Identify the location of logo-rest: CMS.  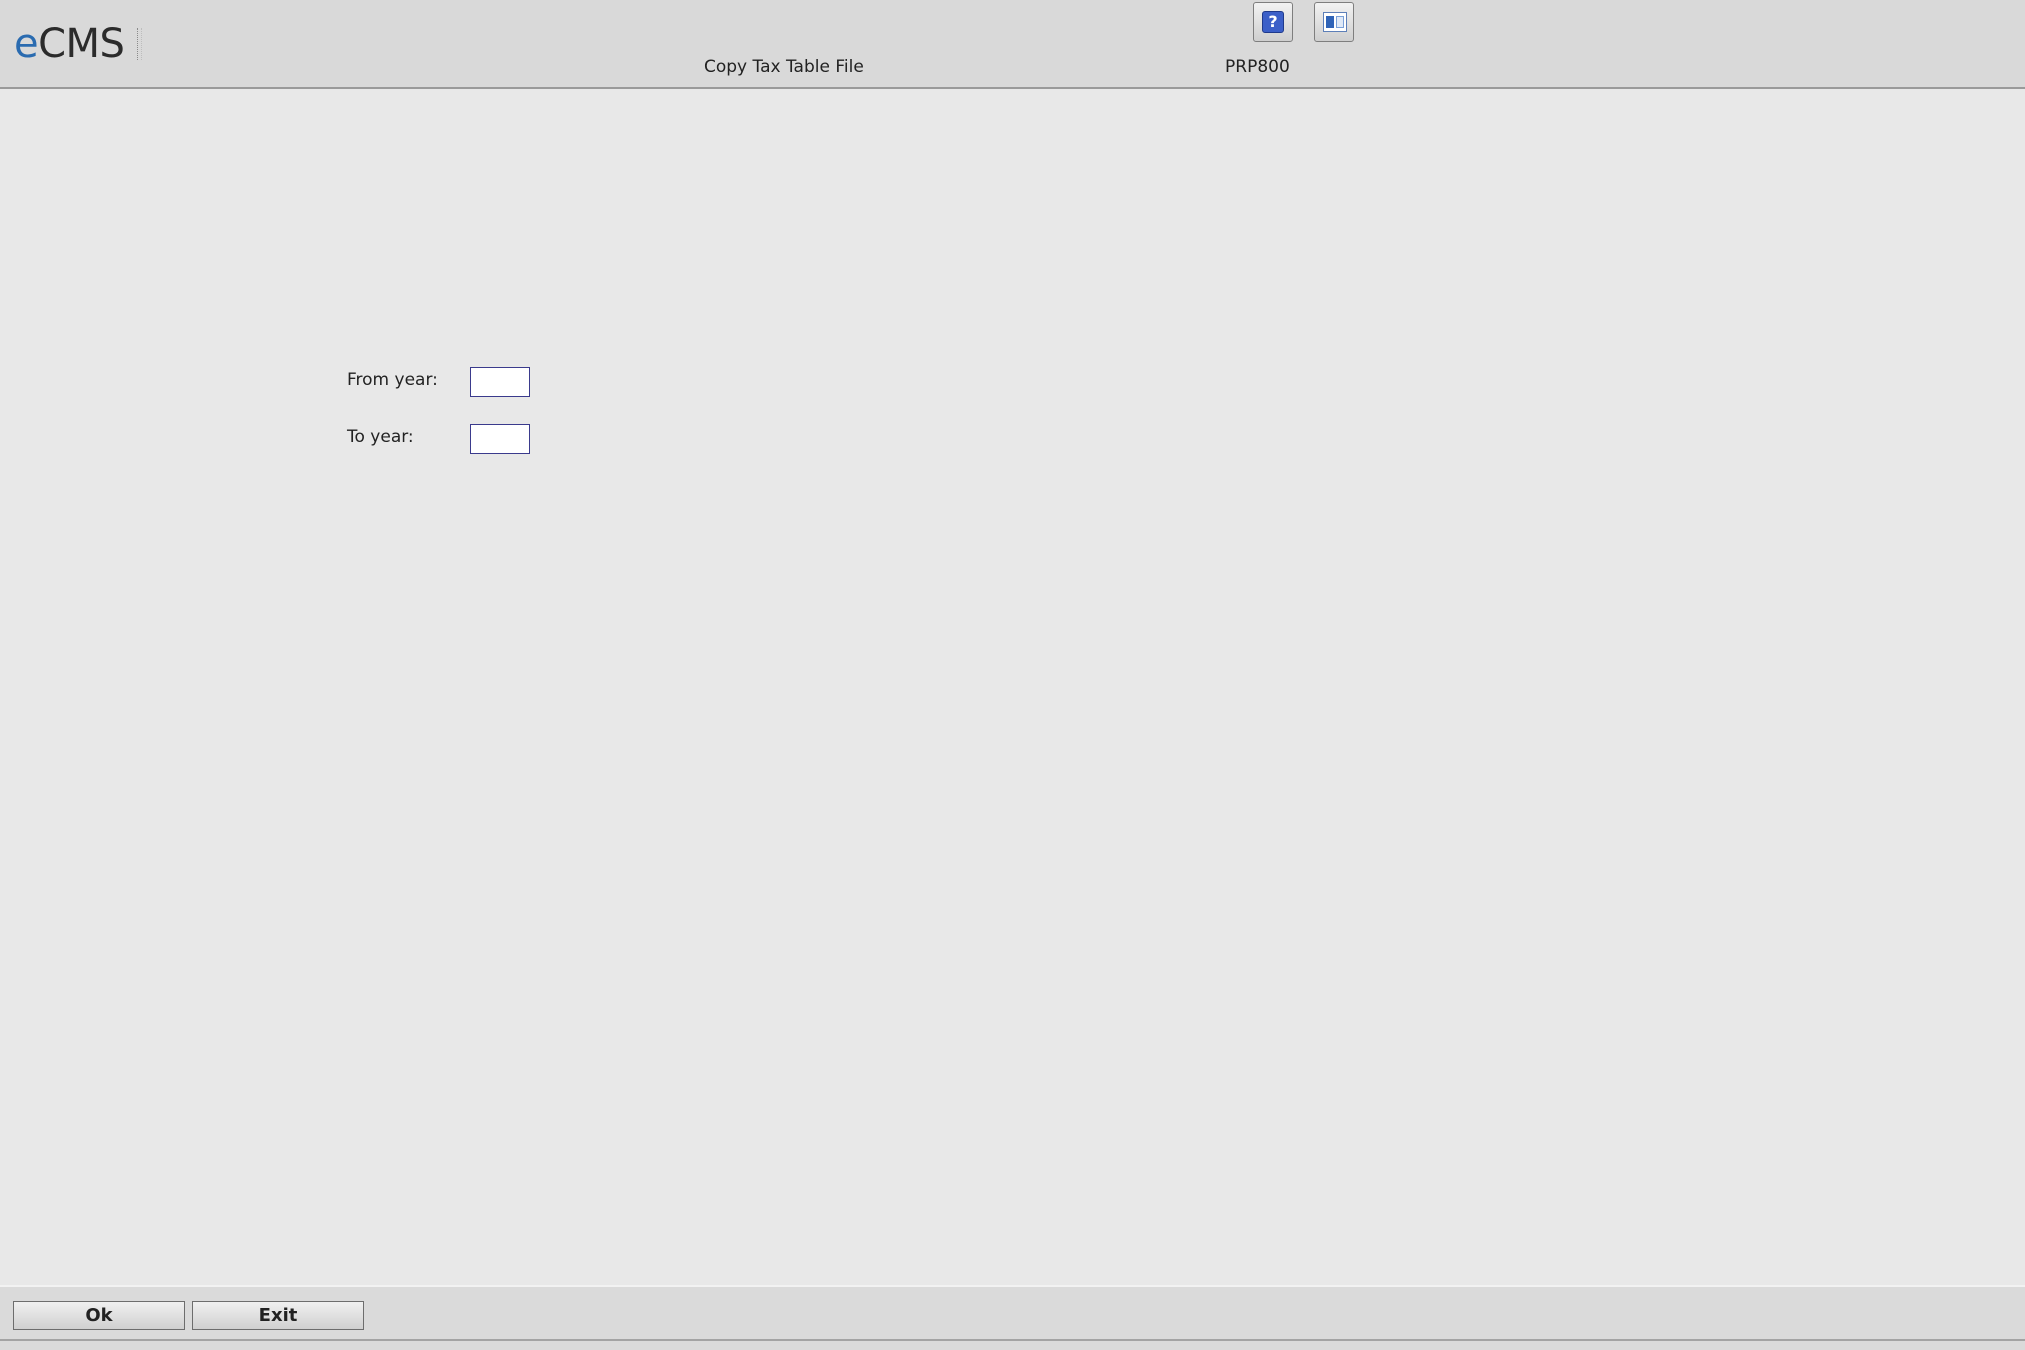
(81, 44).